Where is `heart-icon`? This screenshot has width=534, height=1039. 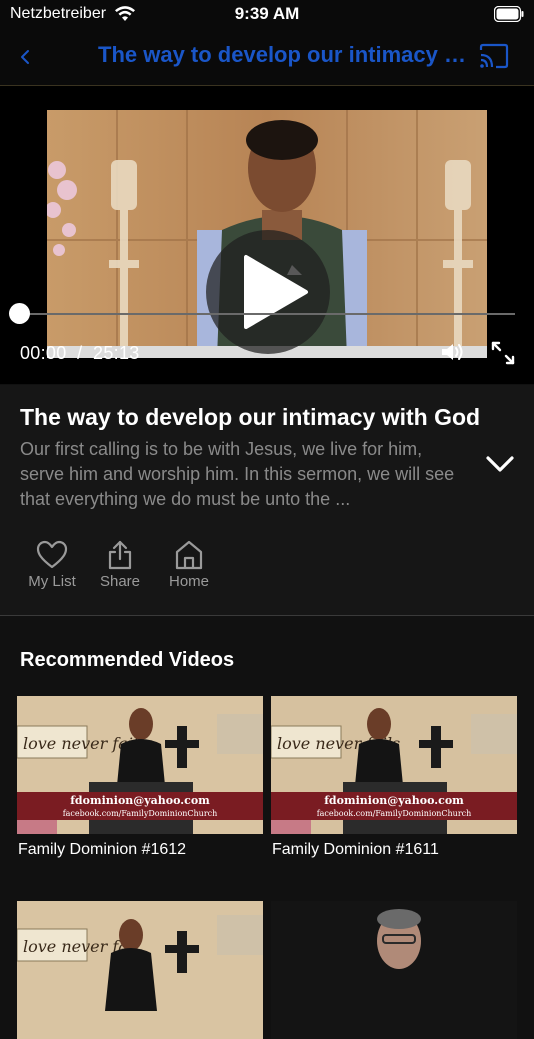 heart-icon is located at coordinates (52, 554).